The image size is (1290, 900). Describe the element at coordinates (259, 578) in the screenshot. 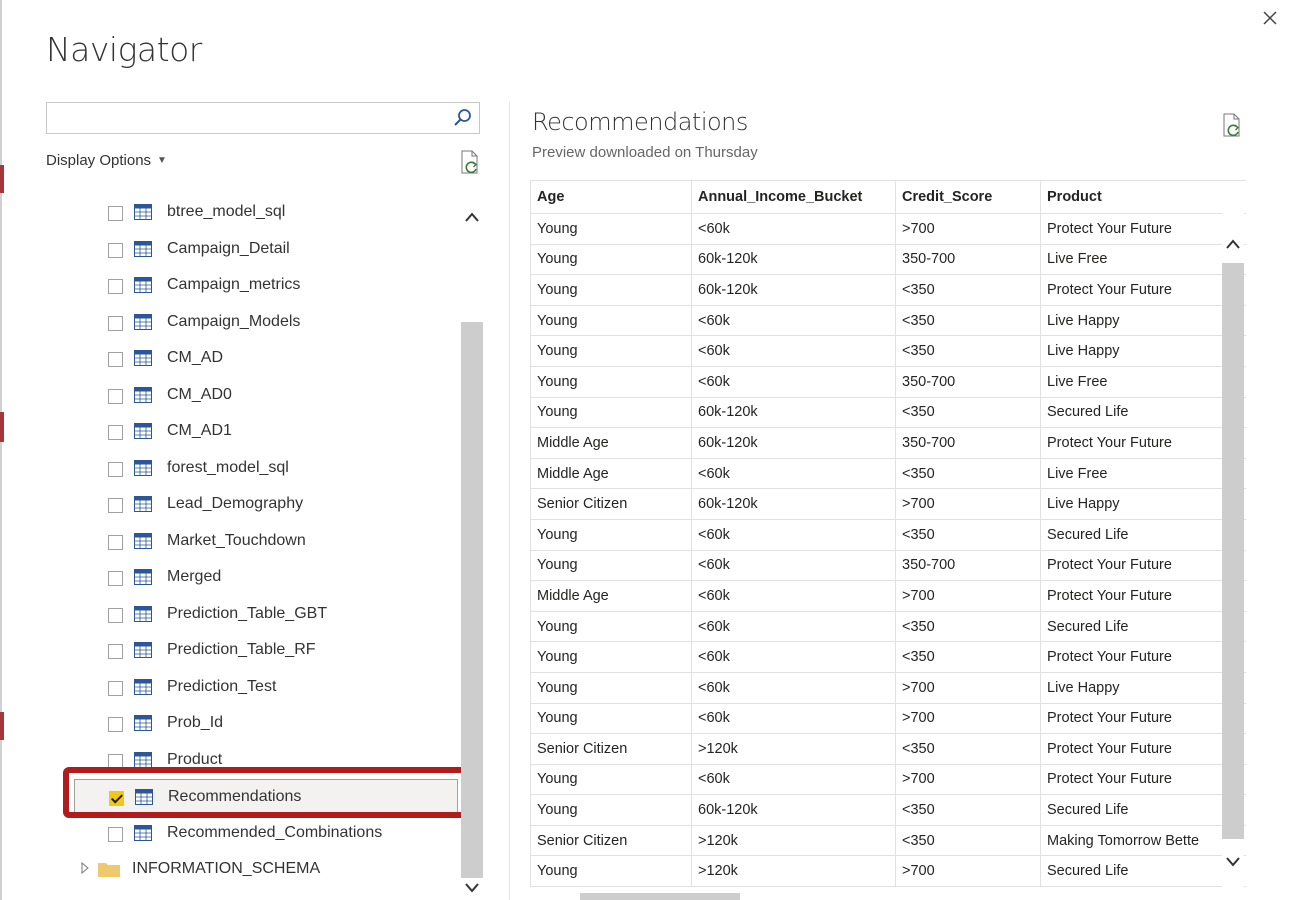

I see `tree-item: Merged` at that location.